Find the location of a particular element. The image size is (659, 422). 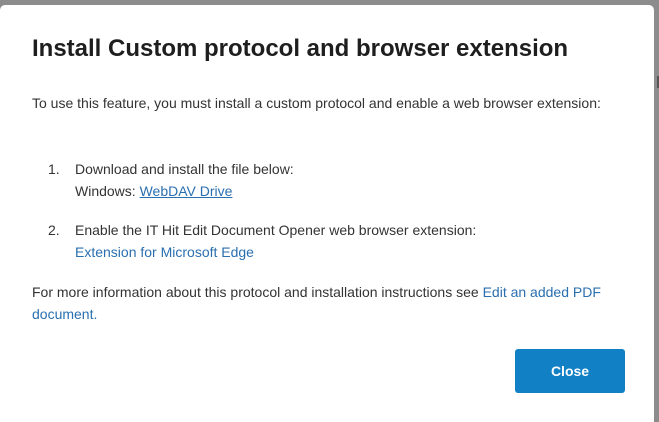

close-button: Close is located at coordinates (570, 371).